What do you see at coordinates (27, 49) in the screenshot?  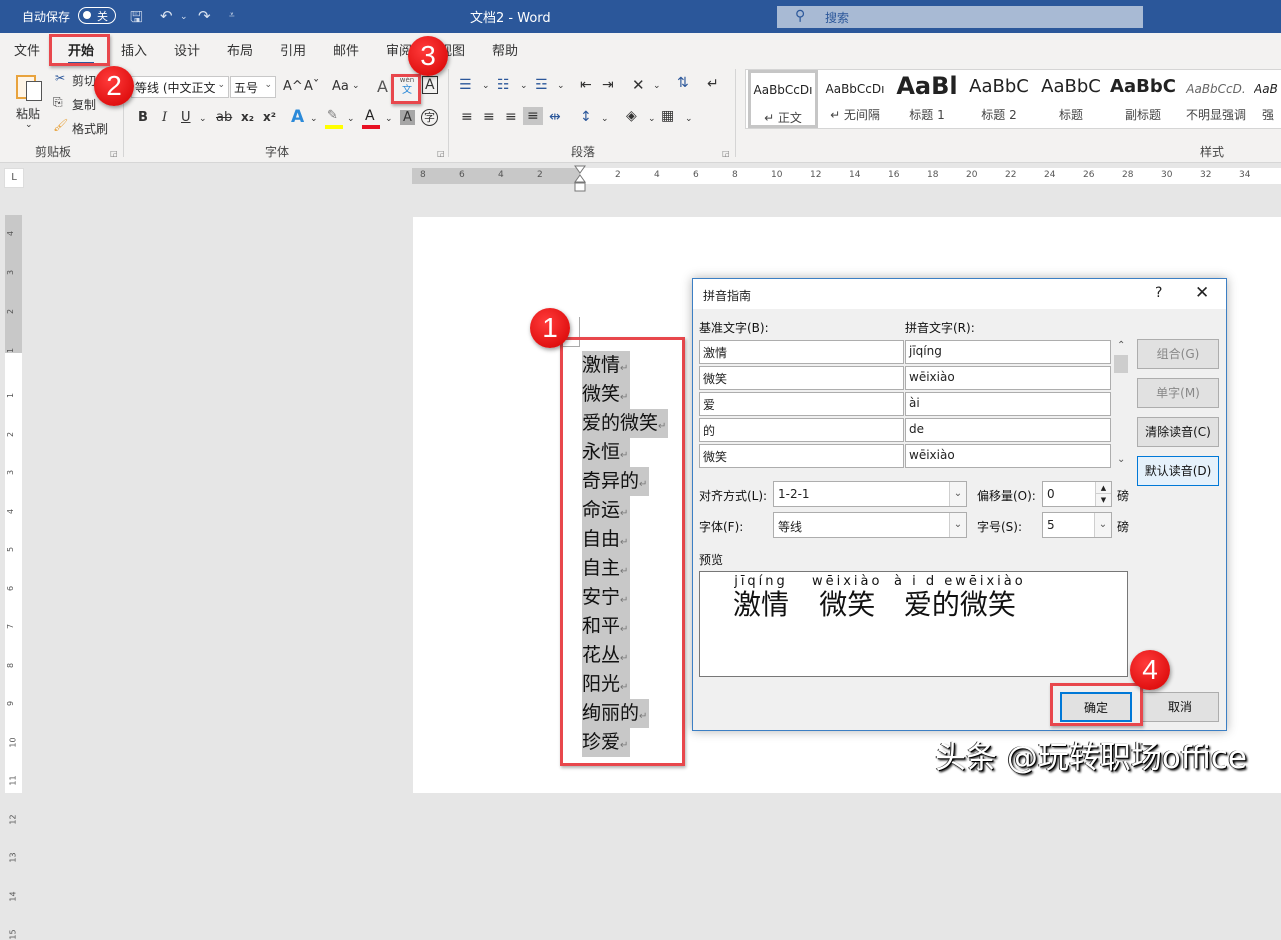 I see `tab-file: 文件` at bounding box center [27, 49].